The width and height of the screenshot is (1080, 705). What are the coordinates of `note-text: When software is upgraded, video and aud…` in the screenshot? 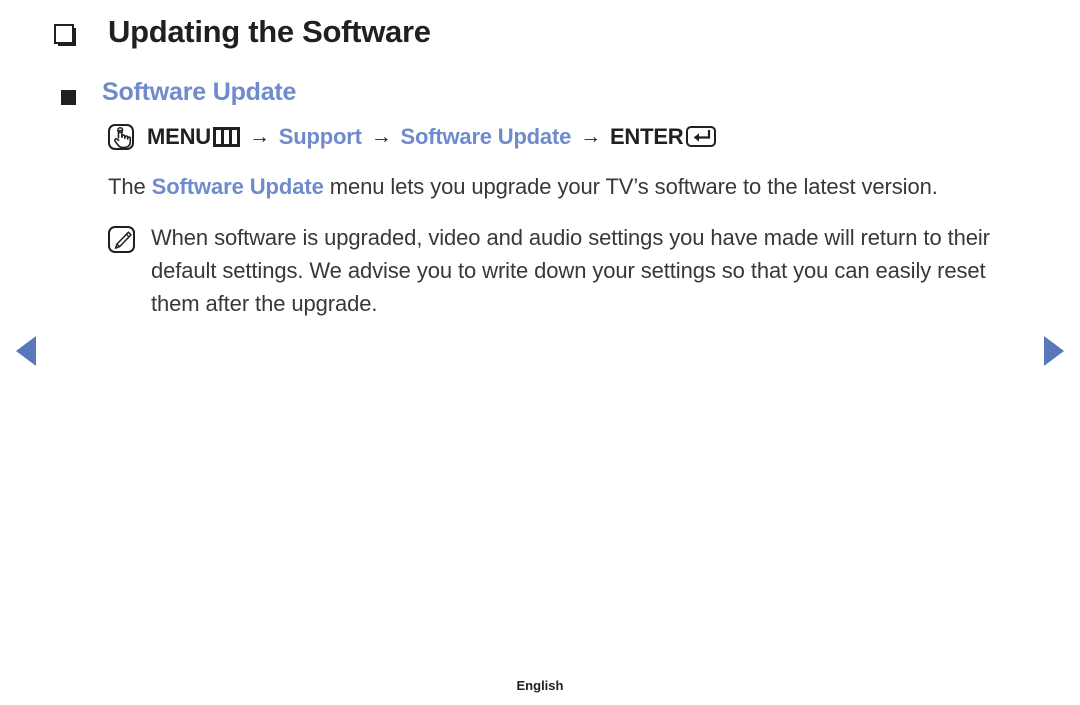 It's located at (570, 270).